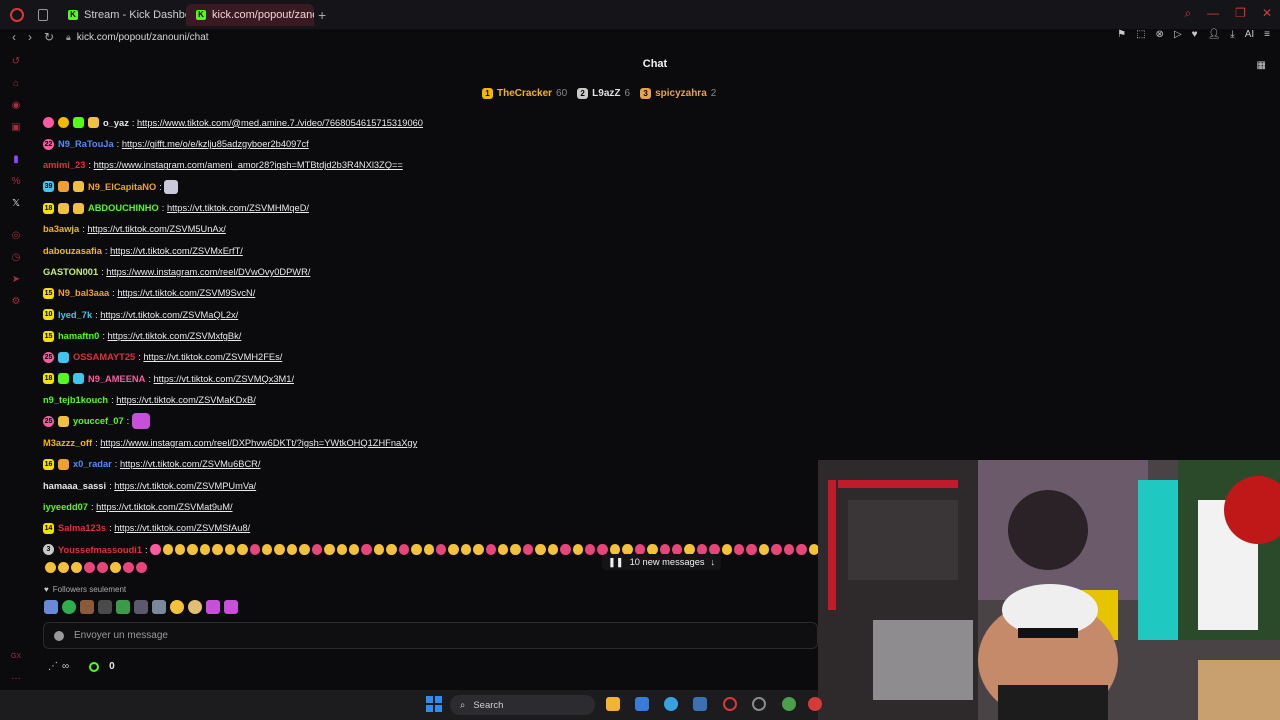 This screenshot has height=720, width=1280. Describe the element at coordinates (789, 704) in the screenshot. I see `chrome-icon` at that location.